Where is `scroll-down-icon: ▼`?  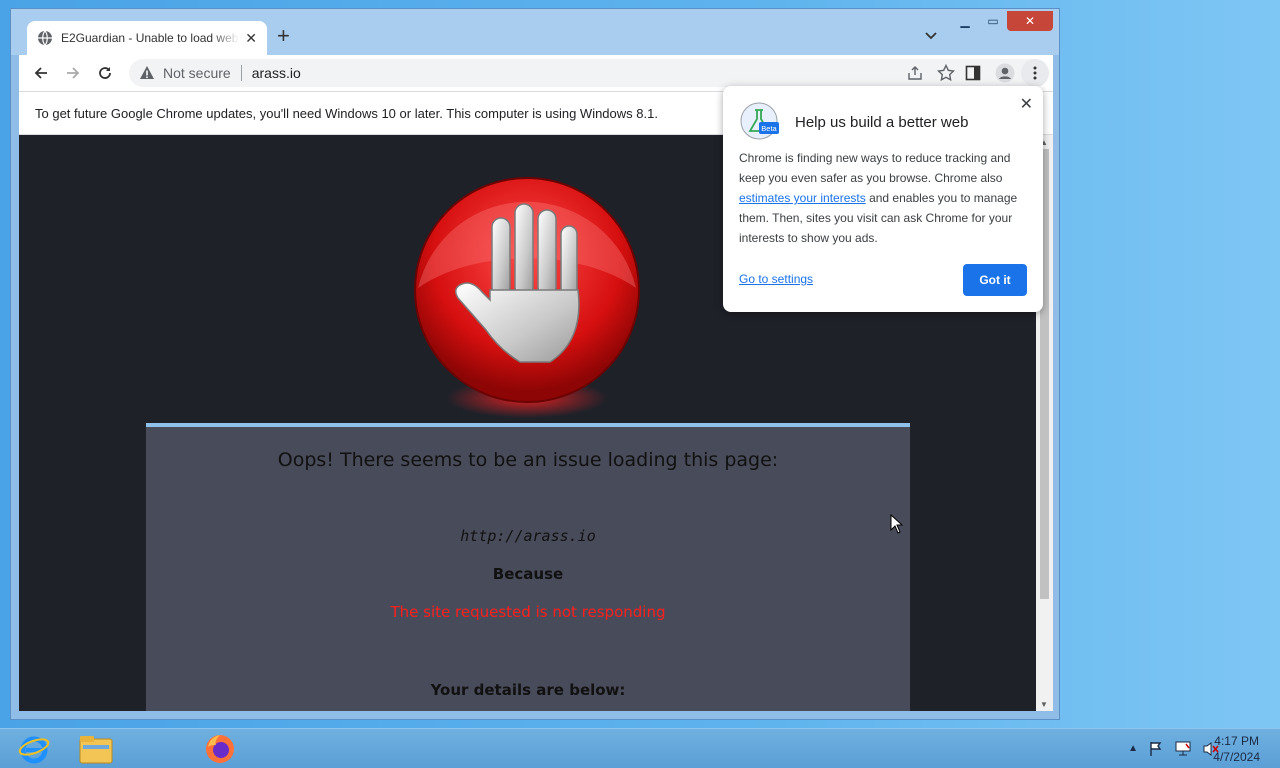 scroll-down-icon: ▼ is located at coordinates (1044, 704).